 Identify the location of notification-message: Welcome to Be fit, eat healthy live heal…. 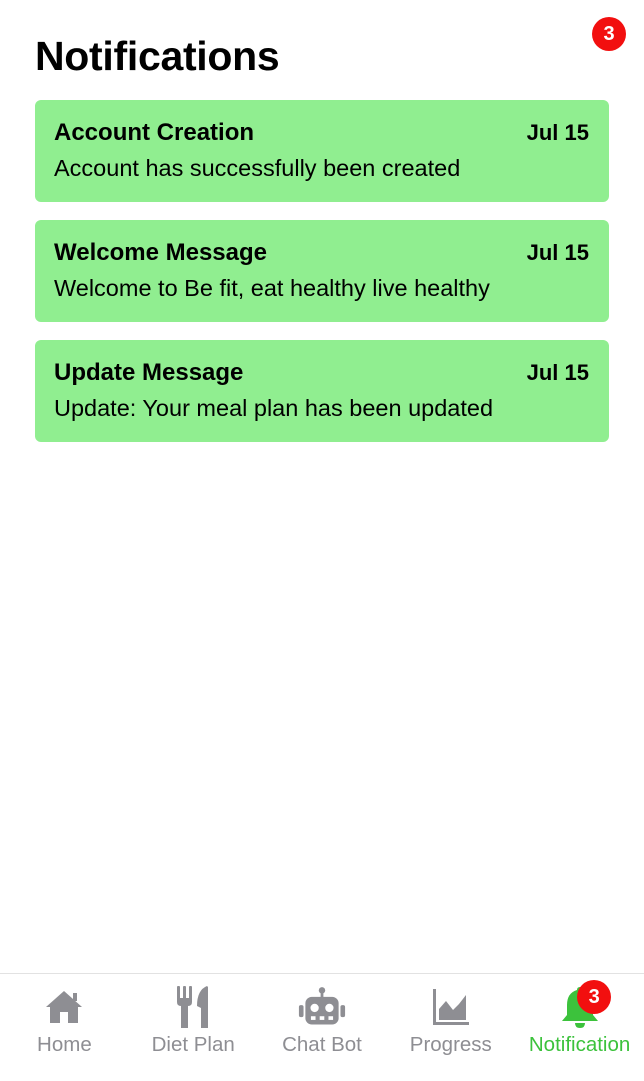
(272, 288).